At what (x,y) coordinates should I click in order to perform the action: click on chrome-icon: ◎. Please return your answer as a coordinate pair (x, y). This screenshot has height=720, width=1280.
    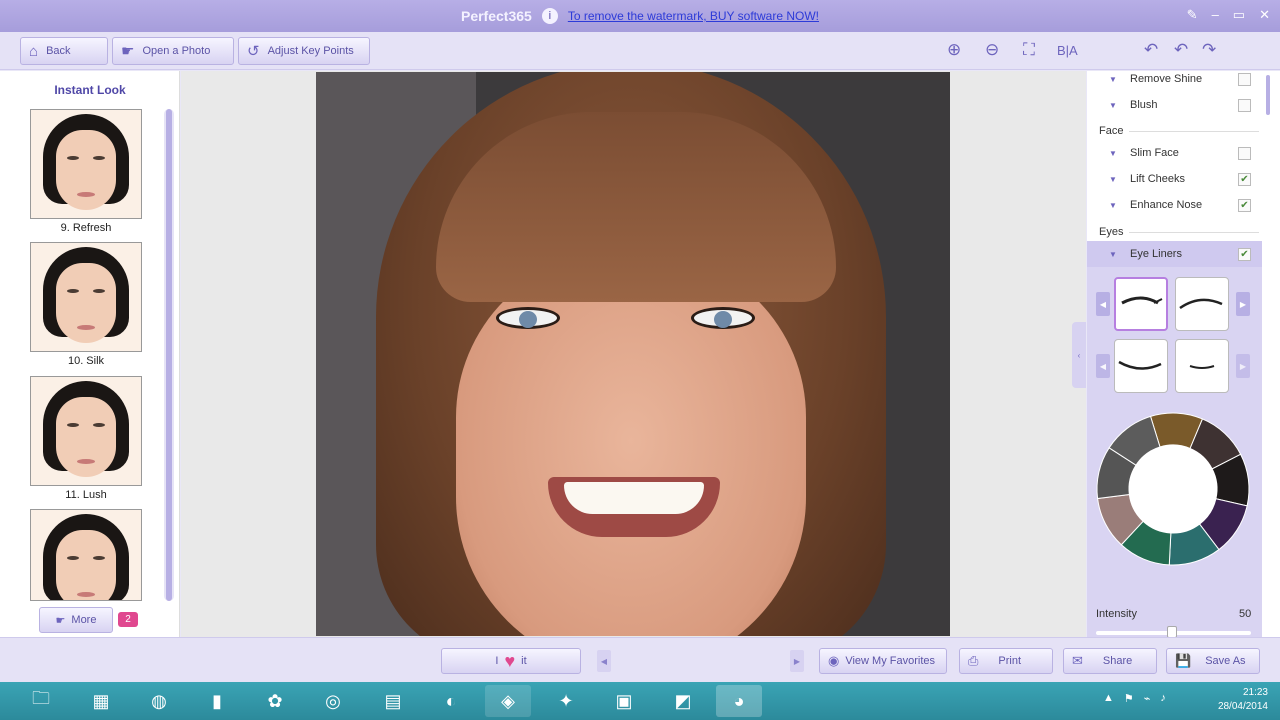
    Looking at the image, I should click on (333, 701).